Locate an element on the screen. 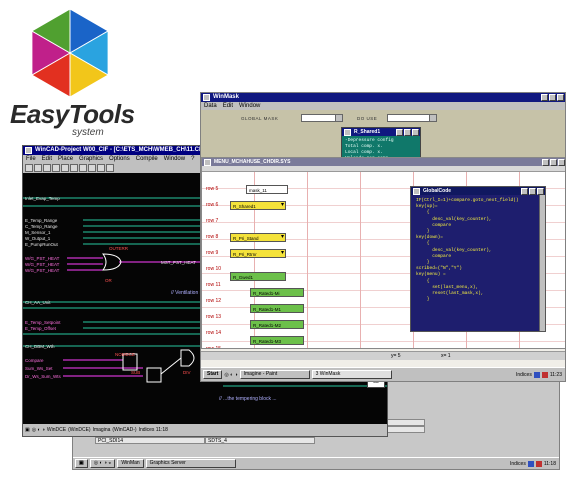  menu-item-compile: Compile is located at coordinates (147, 159).